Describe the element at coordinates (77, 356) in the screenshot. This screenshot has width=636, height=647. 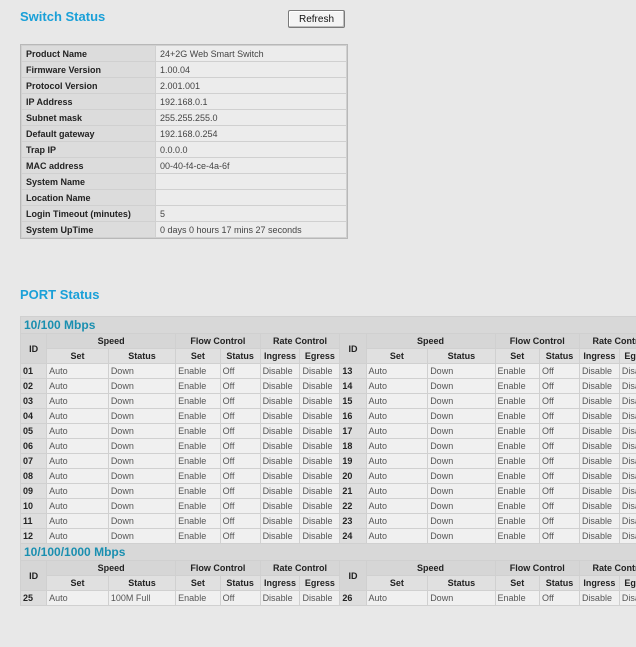
I see `speed-set-header: Set` at that location.